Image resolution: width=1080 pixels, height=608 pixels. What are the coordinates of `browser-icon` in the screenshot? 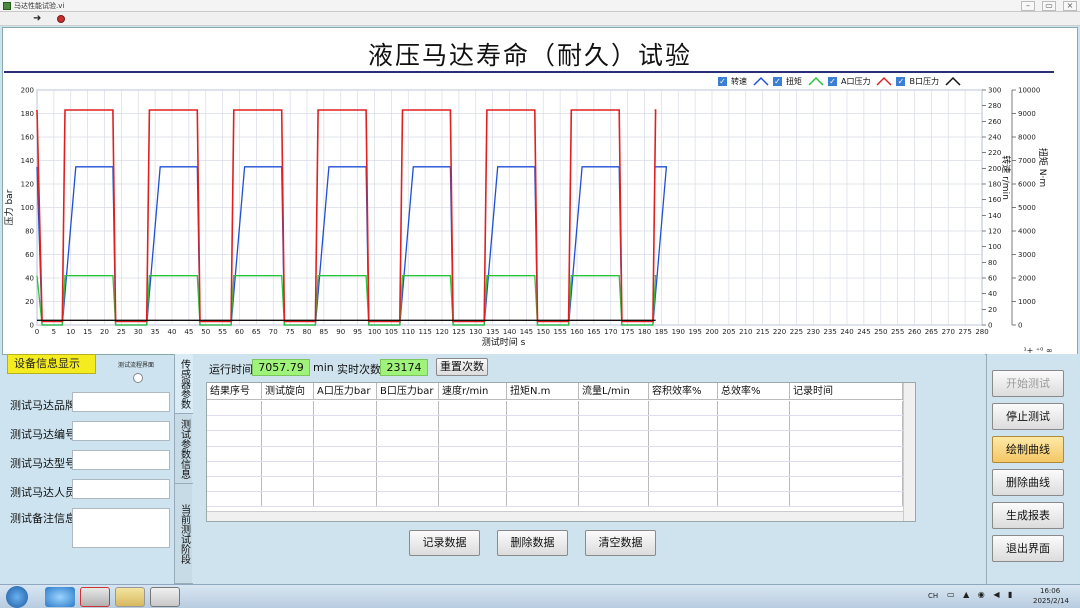 It's located at (60, 597).